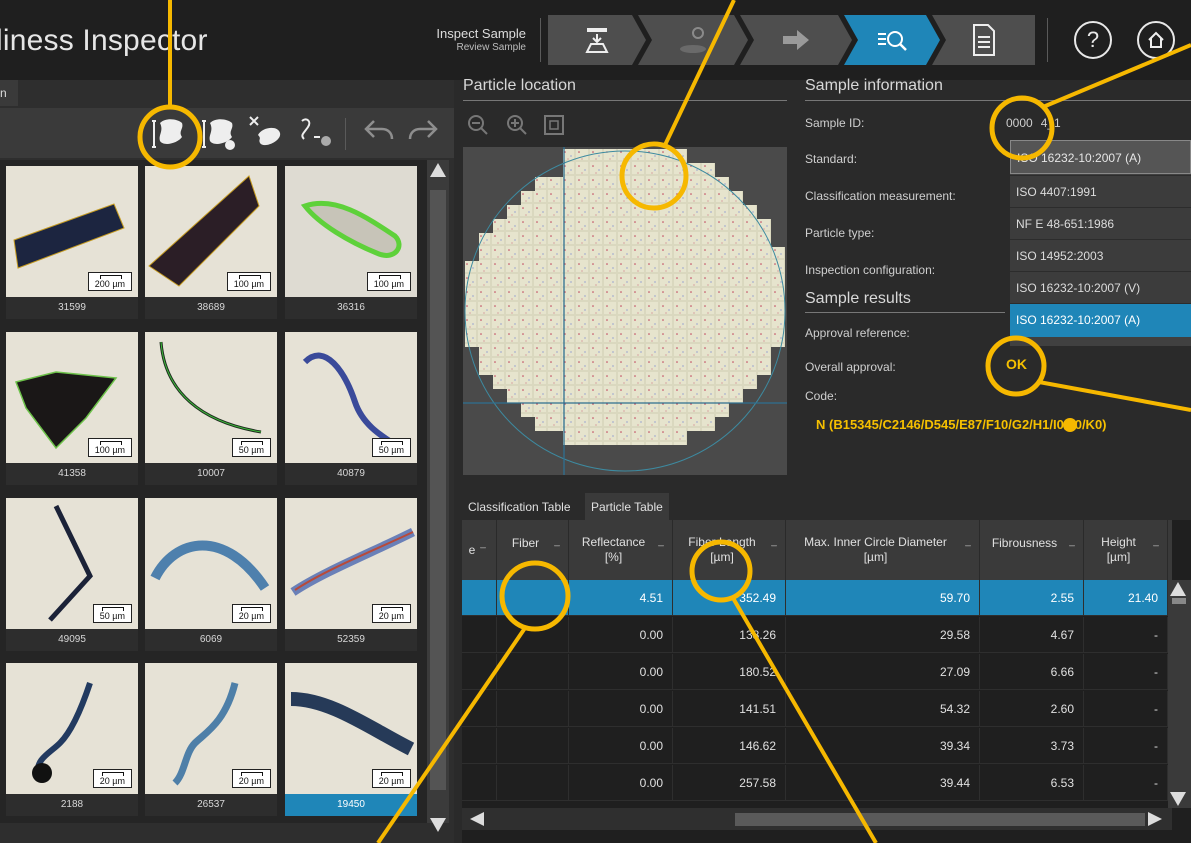 The image size is (1191, 843). What do you see at coordinates (211, 739) in the screenshot?
I see `particle-tile: 20 µm 26537` at bounding box center [211, 739].